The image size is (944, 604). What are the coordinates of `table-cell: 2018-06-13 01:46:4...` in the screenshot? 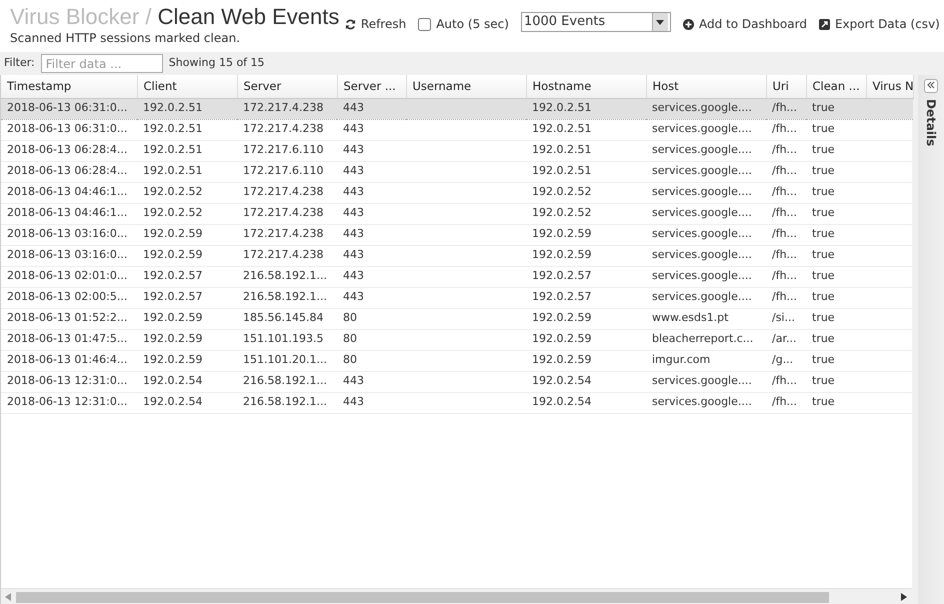 It's located at (69, 360).